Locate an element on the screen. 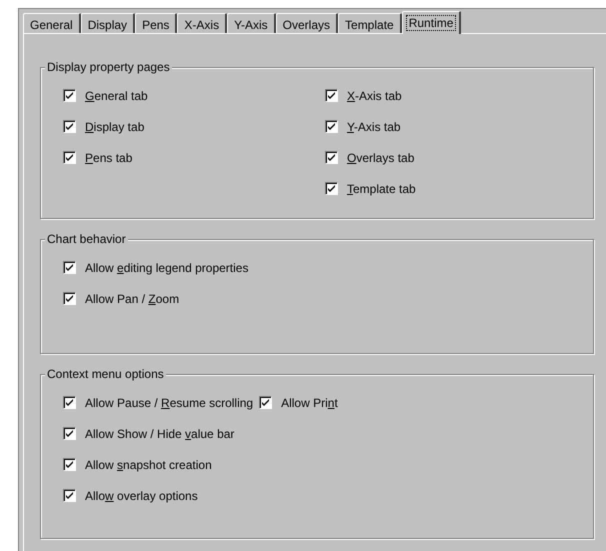 The image size is (606, 551). checkbox-label: Pens tab is located at coordinates (108, 157).